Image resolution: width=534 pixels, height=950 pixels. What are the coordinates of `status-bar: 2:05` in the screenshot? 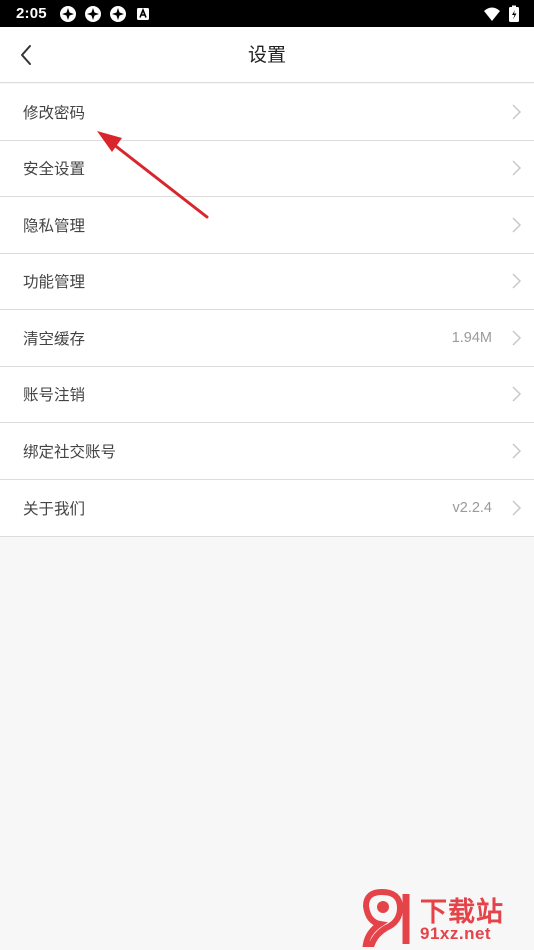 It's located at (267, 13).